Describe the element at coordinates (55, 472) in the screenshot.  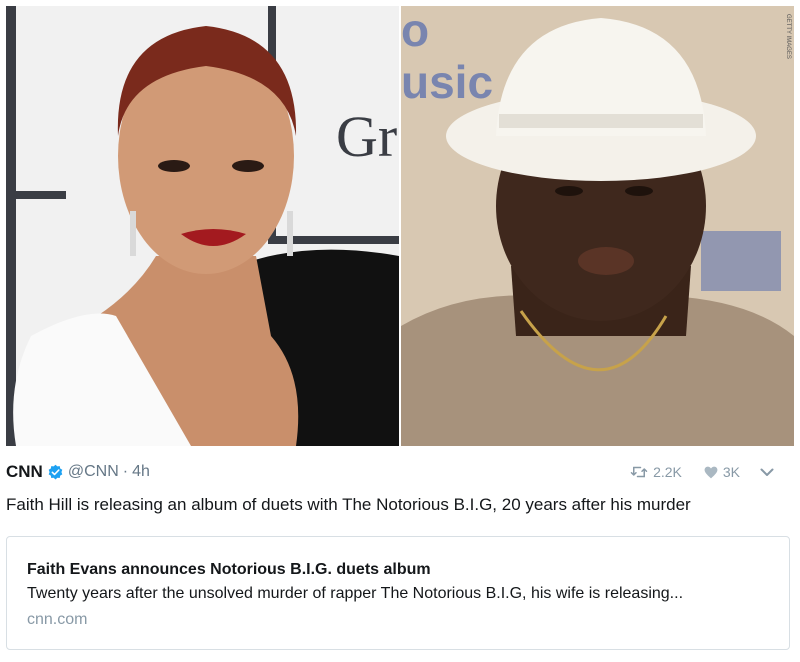
I see `verified-badge-icon` at that location.